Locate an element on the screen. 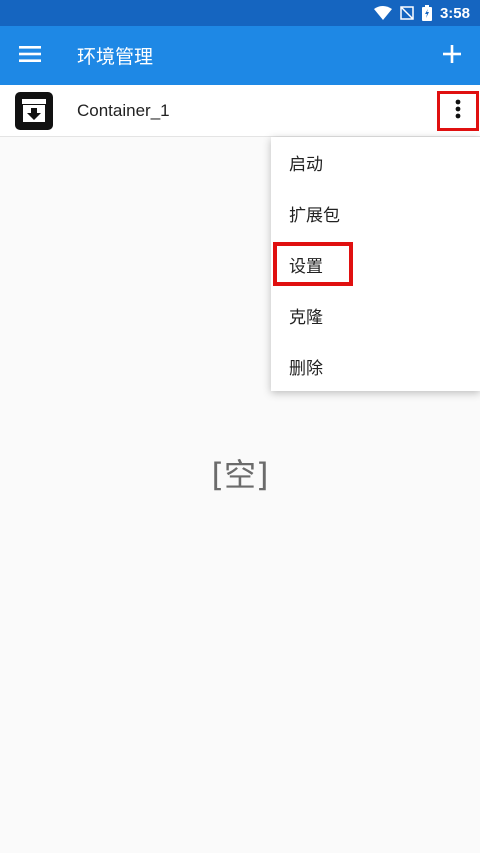  more-options-button is located at coordinates (458, 111).